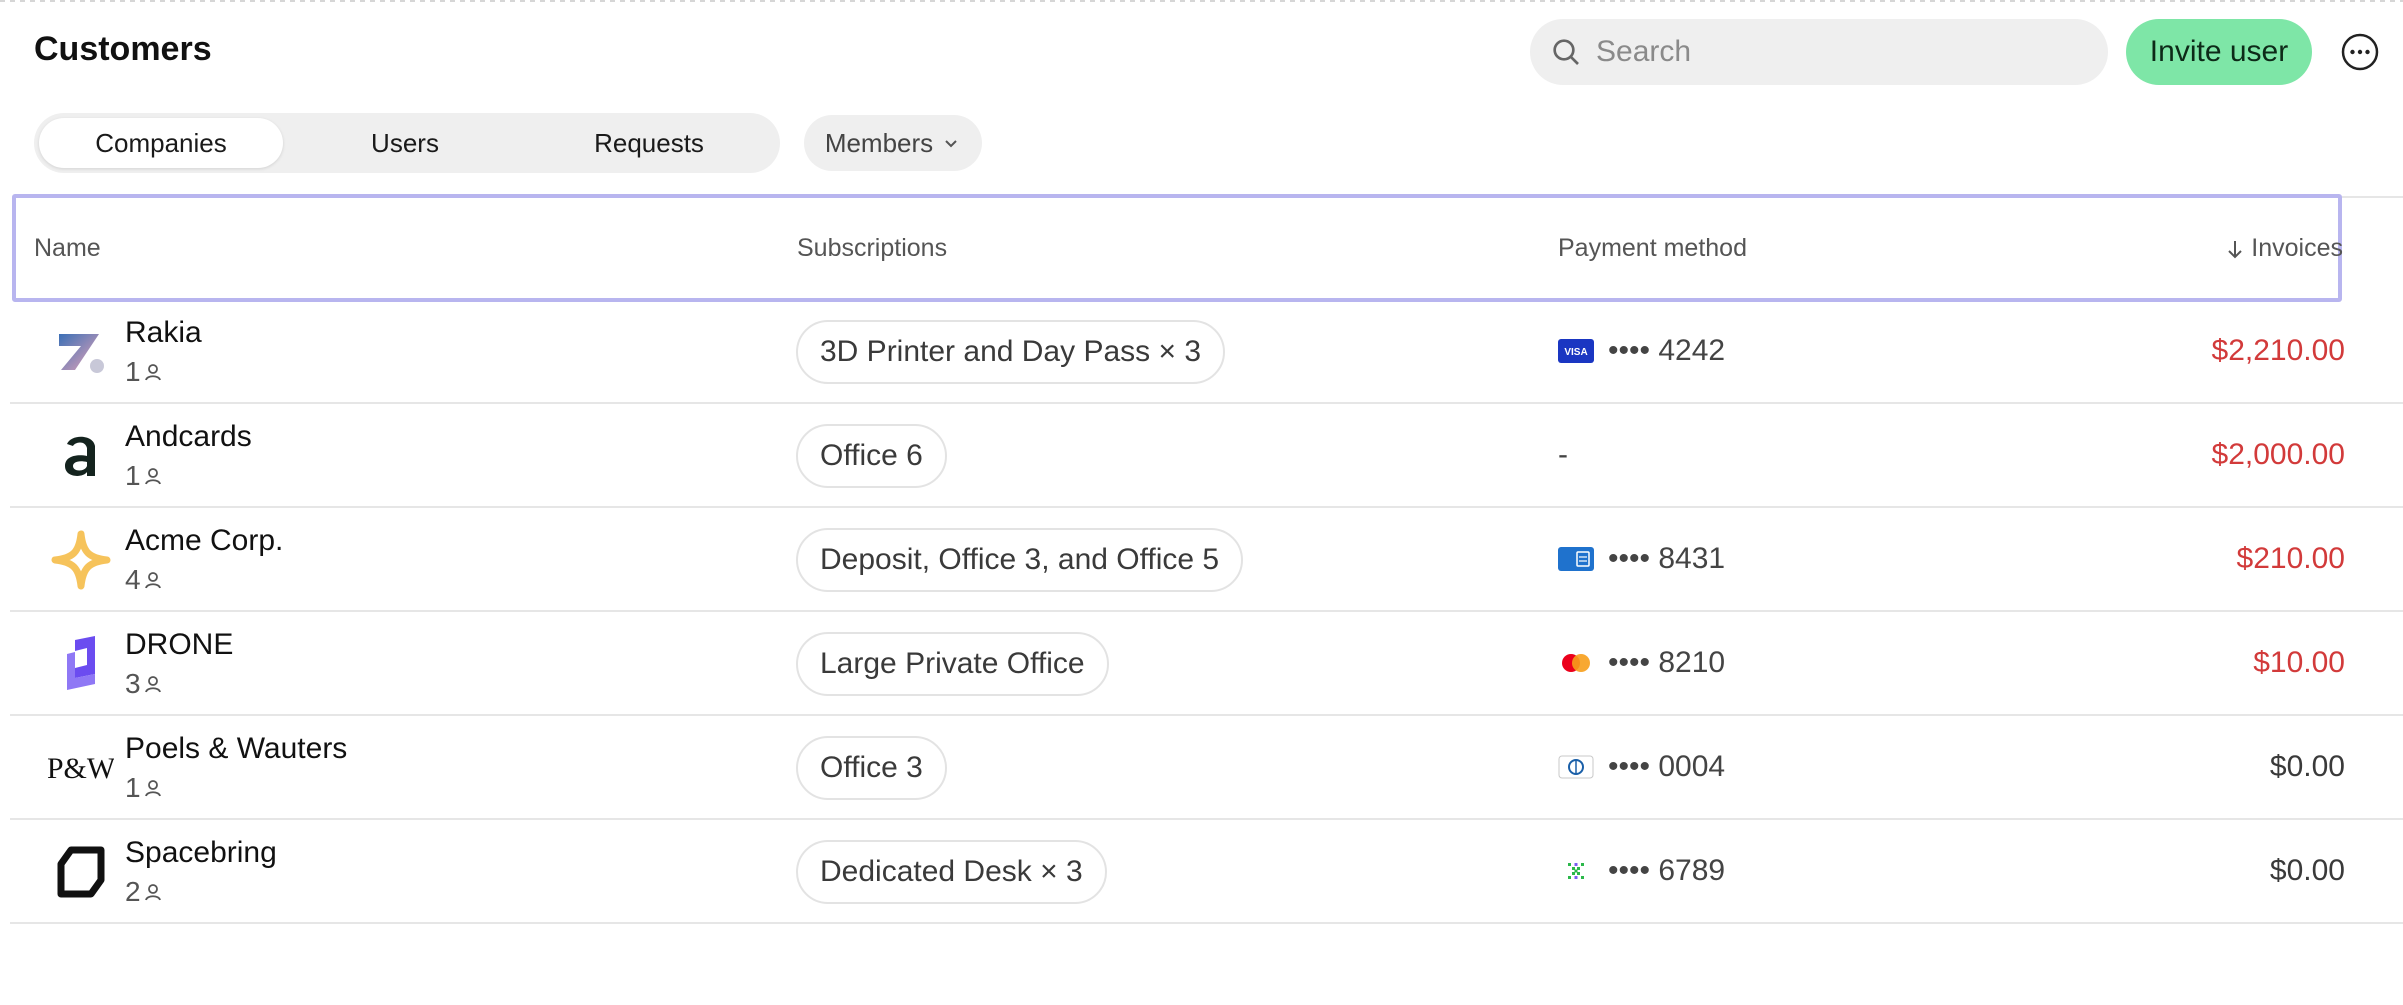 The width and height of the screenshot is (2403, 1005). What do you see at coordinates (871, 768) in the screenshot?
I see `subscription-pill: Office 3` at bounding box center [871, 768].